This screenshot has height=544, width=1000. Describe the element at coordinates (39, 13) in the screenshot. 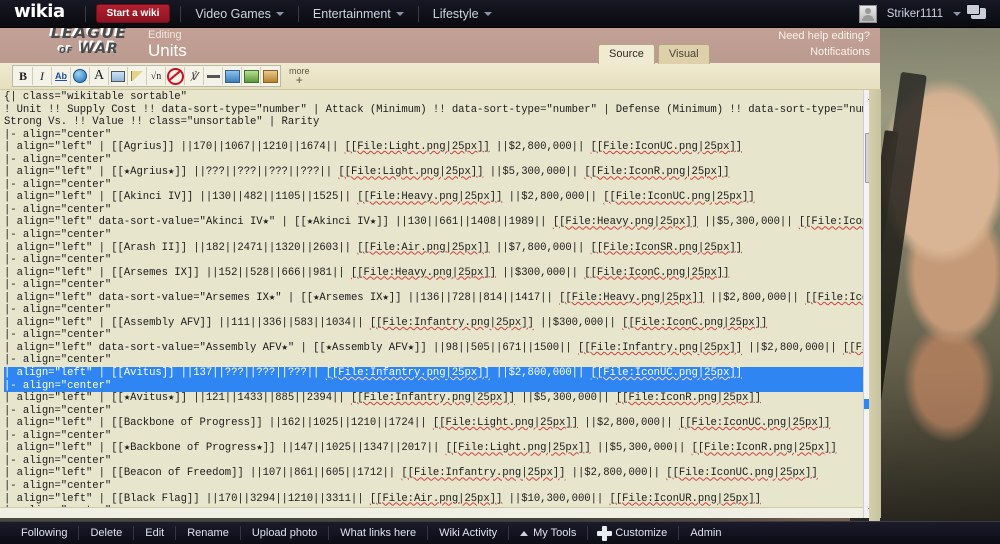

I see `wikia-logo: wikia` at that location.